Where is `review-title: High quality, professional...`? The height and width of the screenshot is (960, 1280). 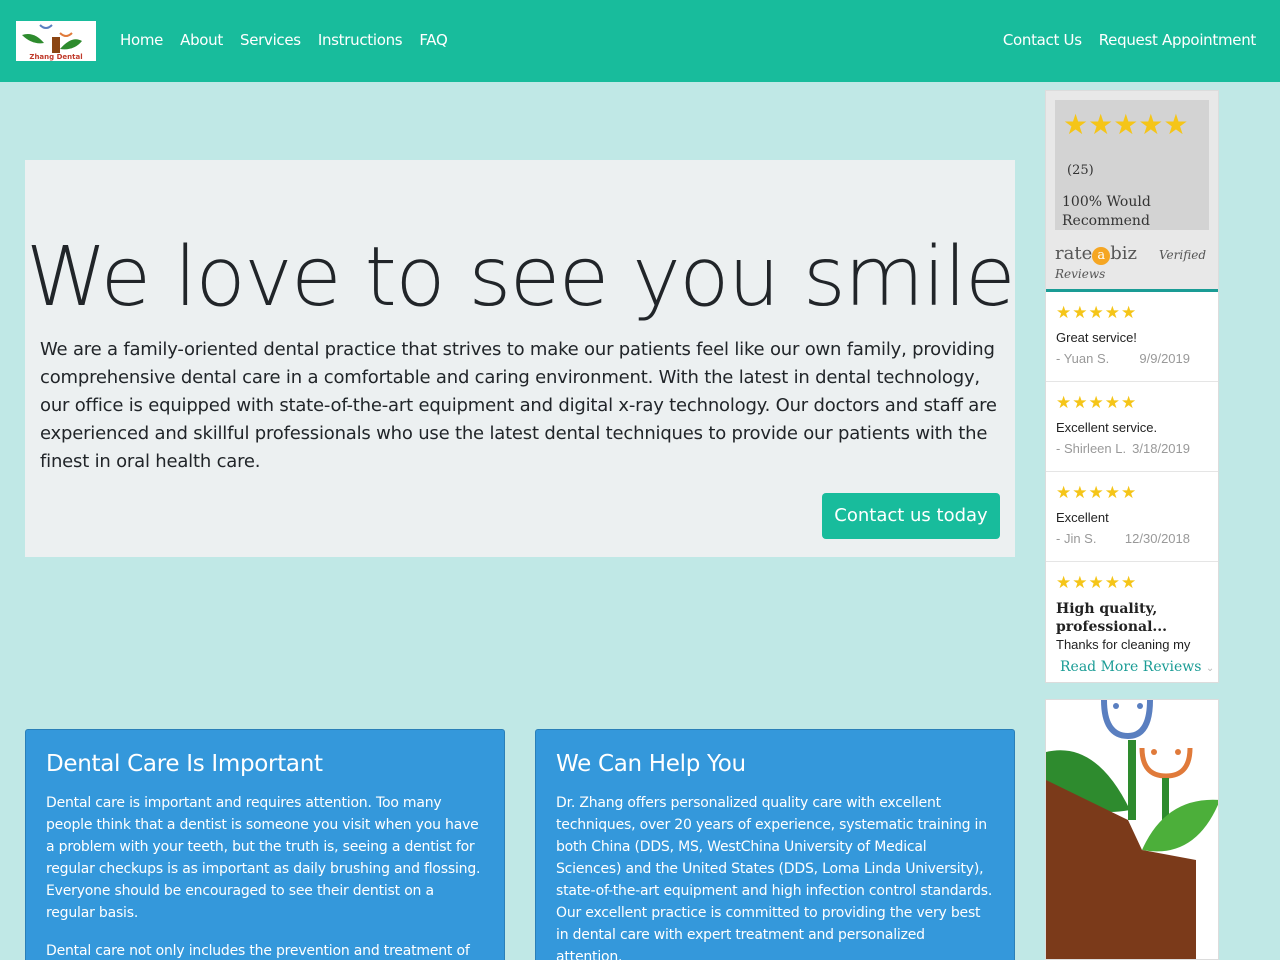 review-title: High quality, professional... is located at coordinates (1112, 618).